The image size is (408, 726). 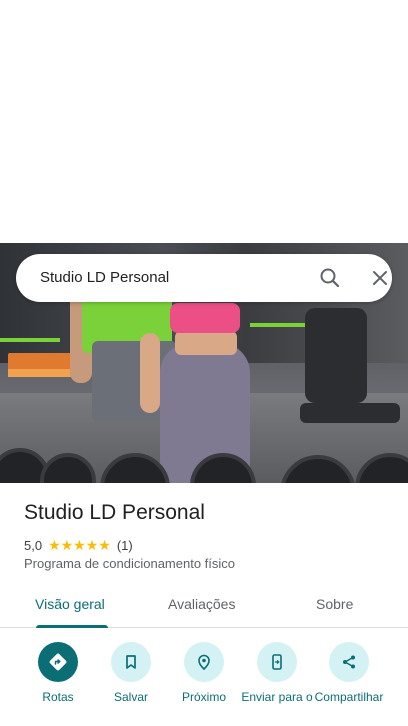 I want to click on place-title: Studio LD Personal, so click(x=114, y=512).